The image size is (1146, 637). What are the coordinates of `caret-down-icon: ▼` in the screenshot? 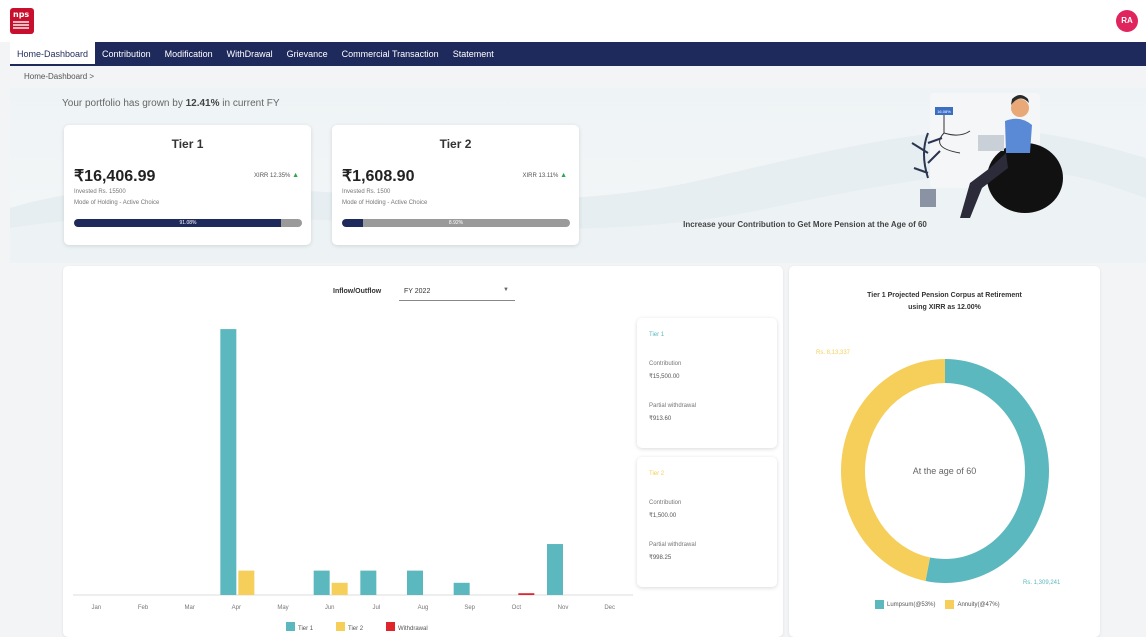 It's located at (506, 290).